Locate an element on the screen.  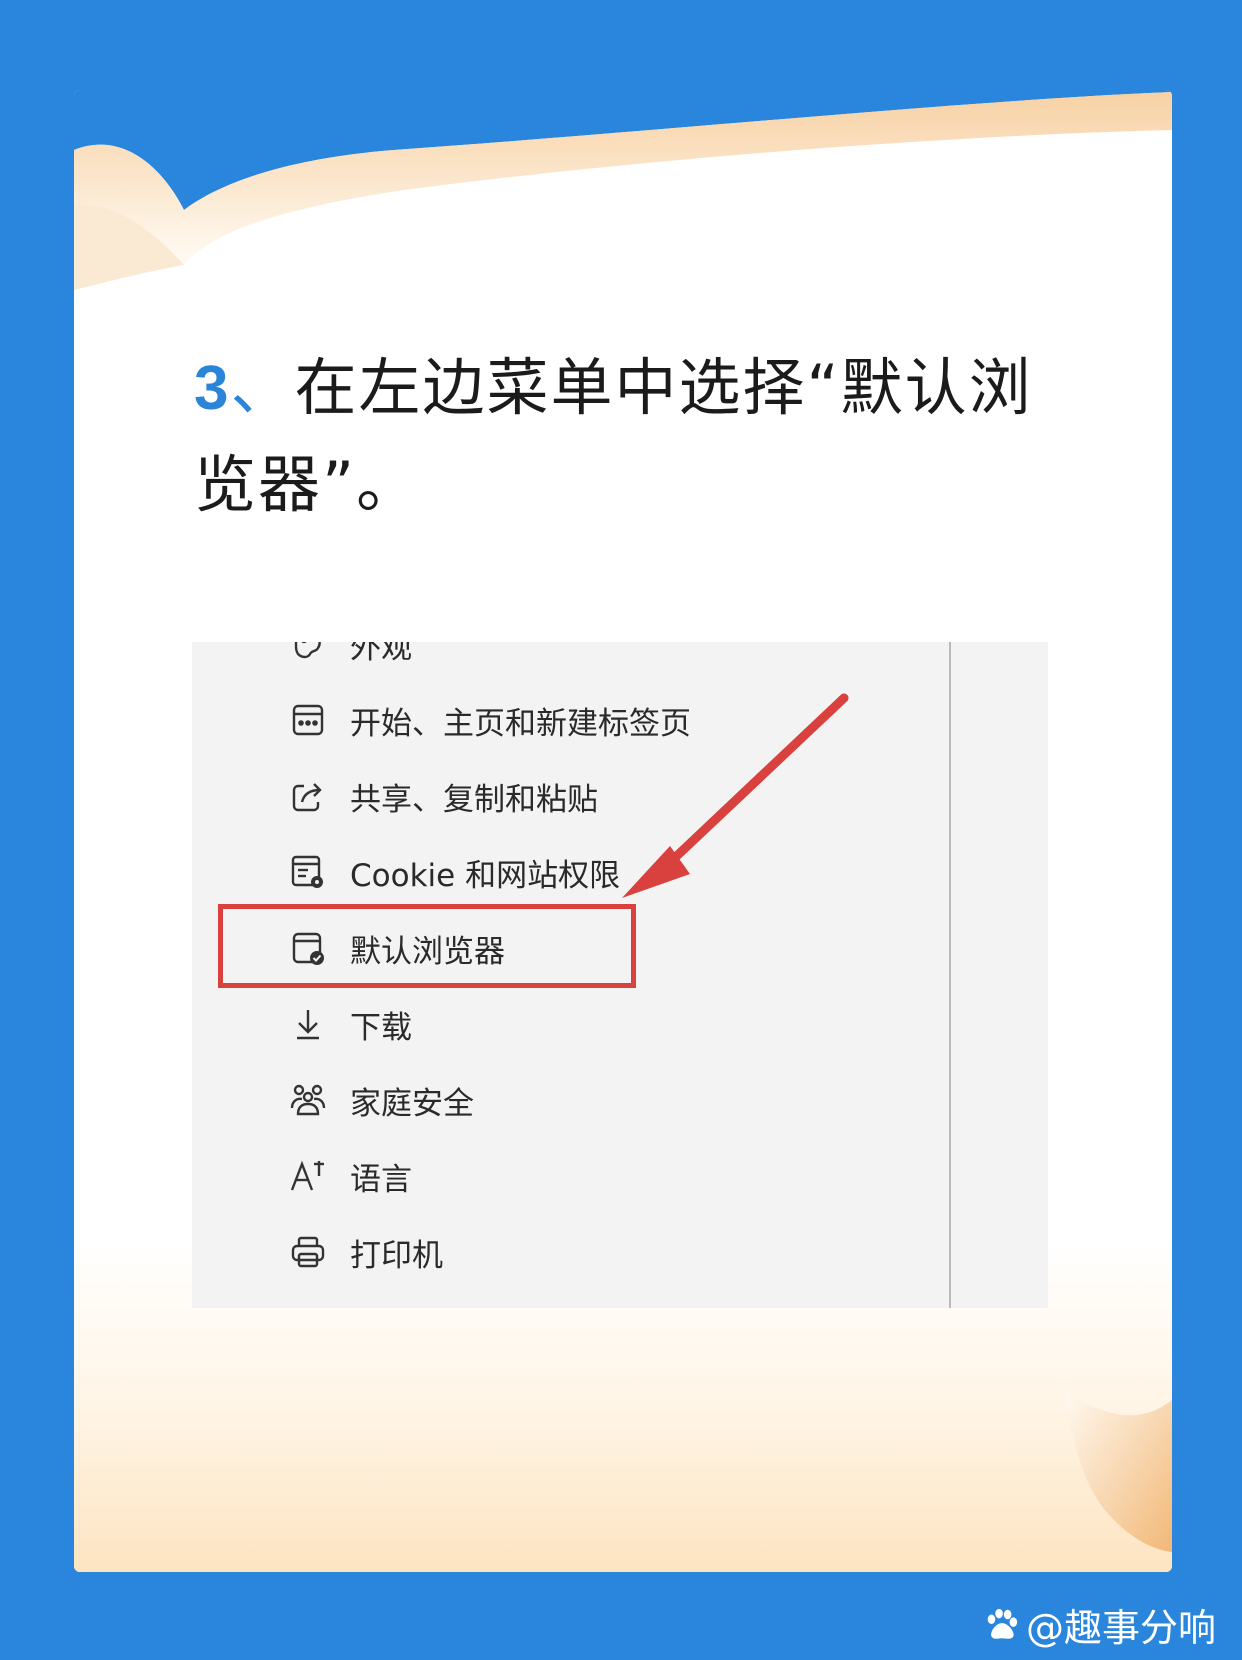
pointer-arrow is located at coordinates (735, 795).